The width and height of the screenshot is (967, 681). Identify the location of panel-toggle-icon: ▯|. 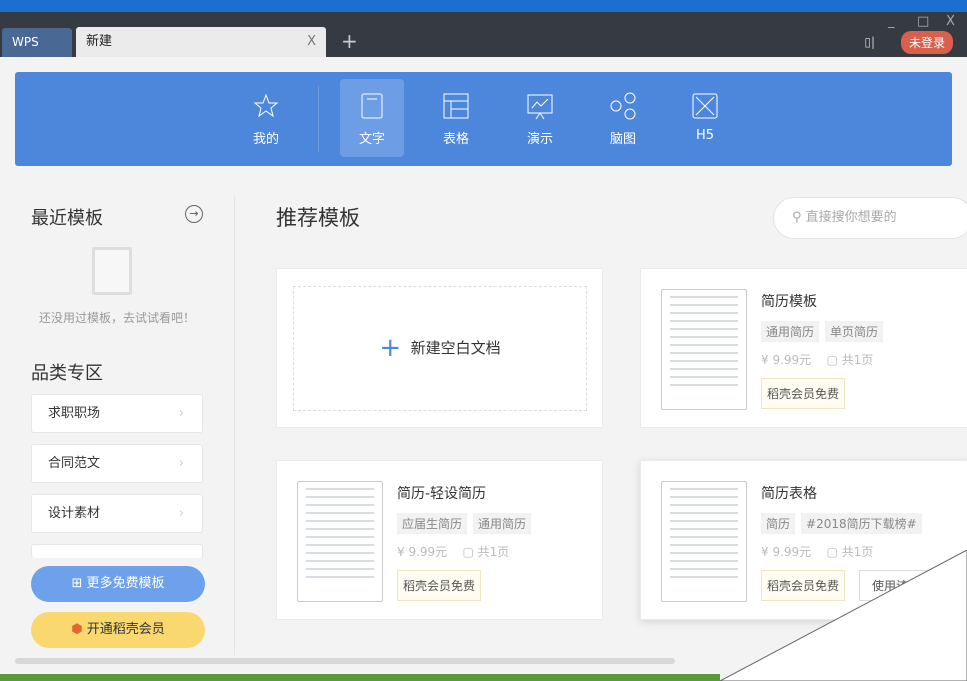
(869, 42).